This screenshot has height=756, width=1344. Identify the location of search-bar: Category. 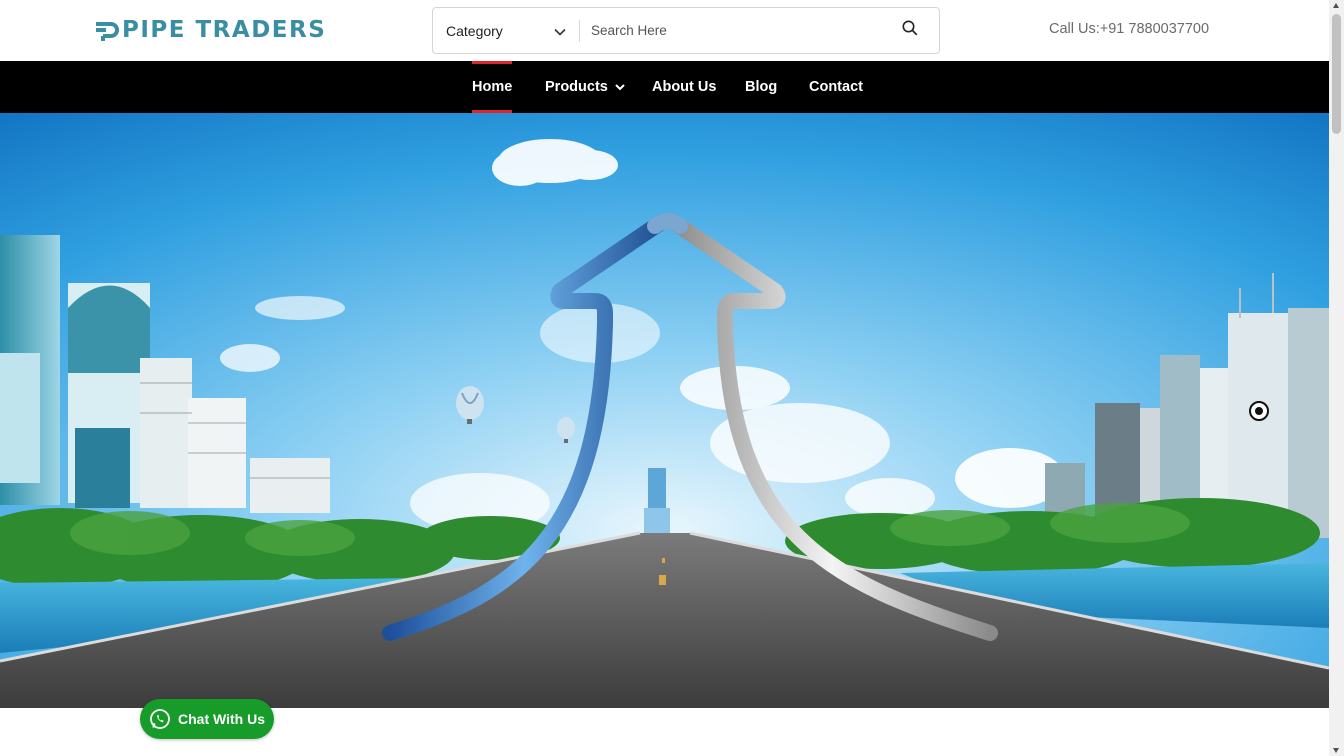
(686, 30).